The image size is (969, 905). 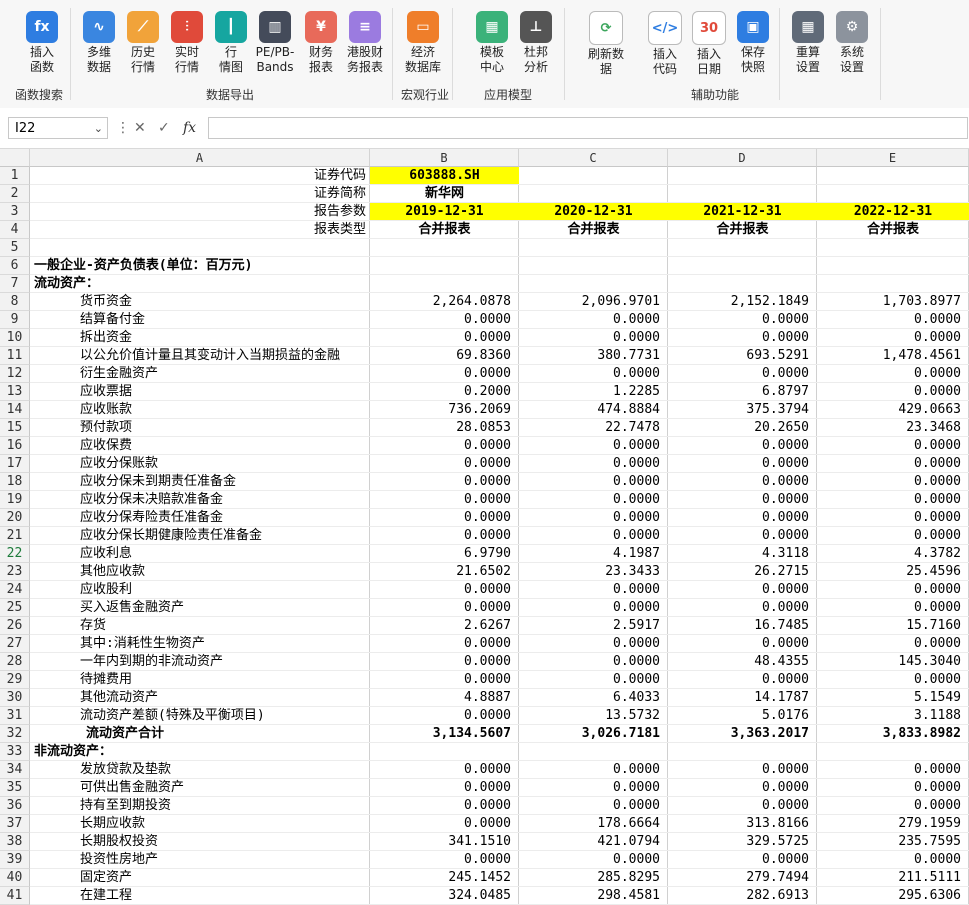 I want to click on cell-B29: 0.0000, so click(x=444, y=680).